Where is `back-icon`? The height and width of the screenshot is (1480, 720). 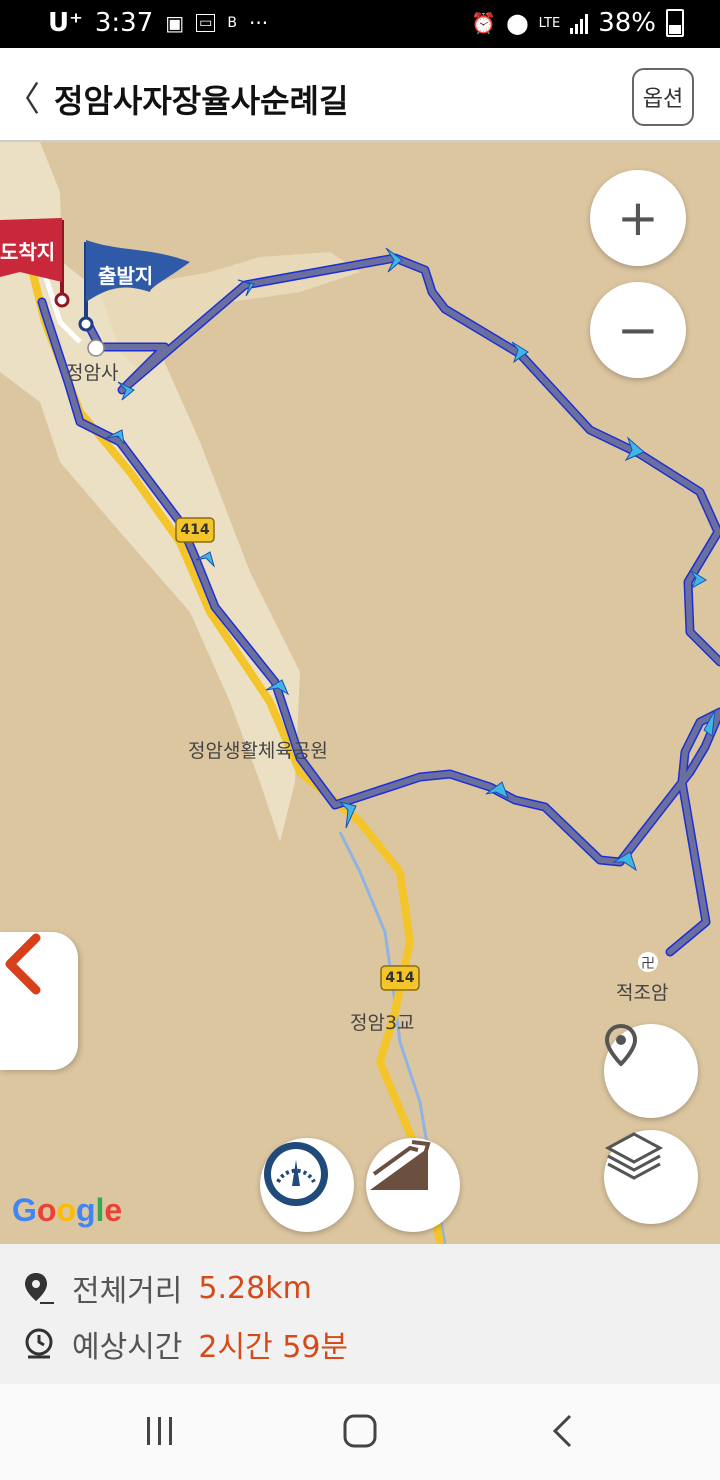 back-icon is located at coordinates (562, 1431).